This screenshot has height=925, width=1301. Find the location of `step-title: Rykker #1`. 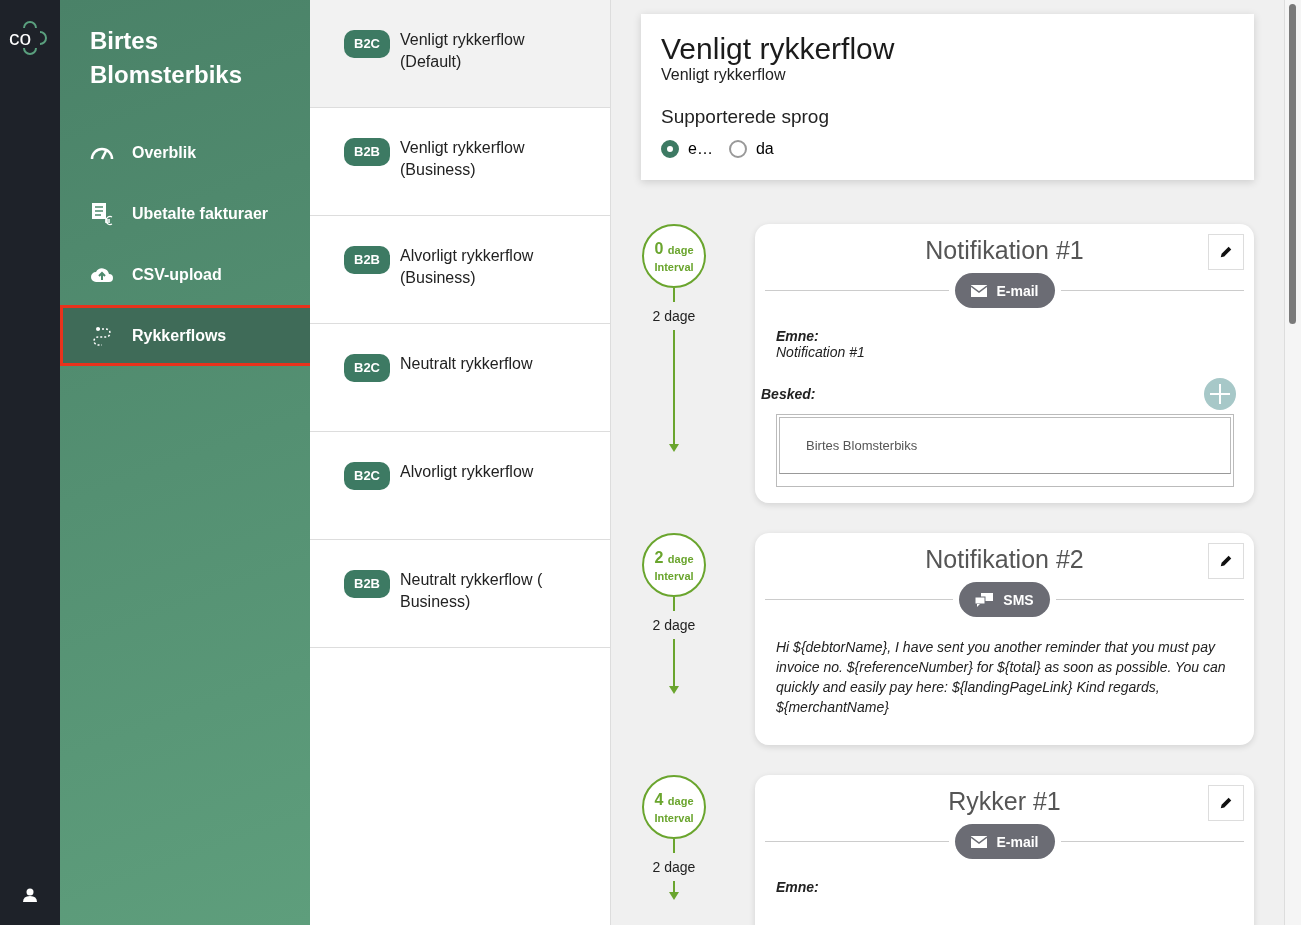

step-title: Rykker #1 is located at coordinates (1004, 801).